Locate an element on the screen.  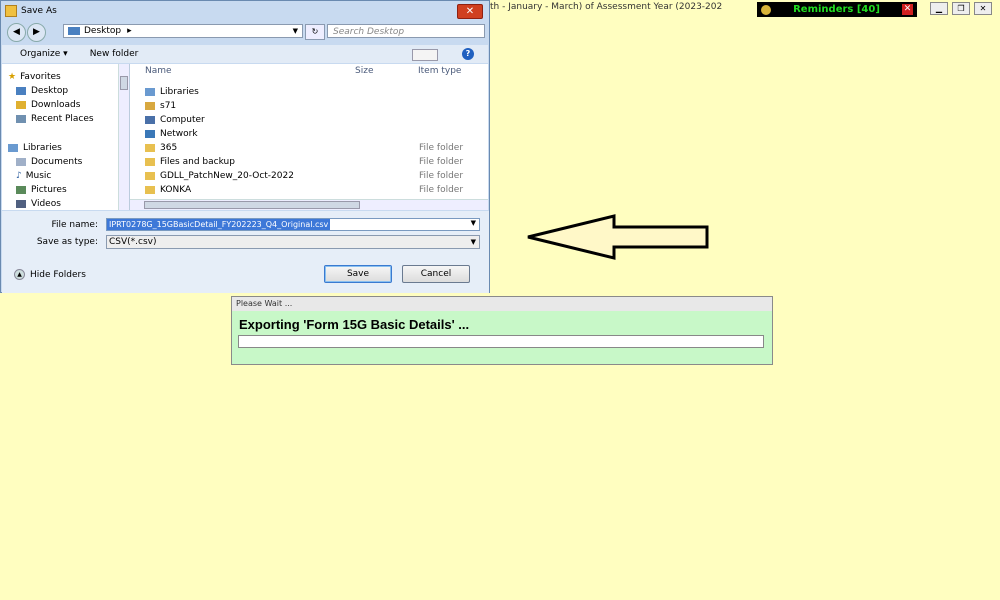
list-item: Network is located at coordinates (307, 134).